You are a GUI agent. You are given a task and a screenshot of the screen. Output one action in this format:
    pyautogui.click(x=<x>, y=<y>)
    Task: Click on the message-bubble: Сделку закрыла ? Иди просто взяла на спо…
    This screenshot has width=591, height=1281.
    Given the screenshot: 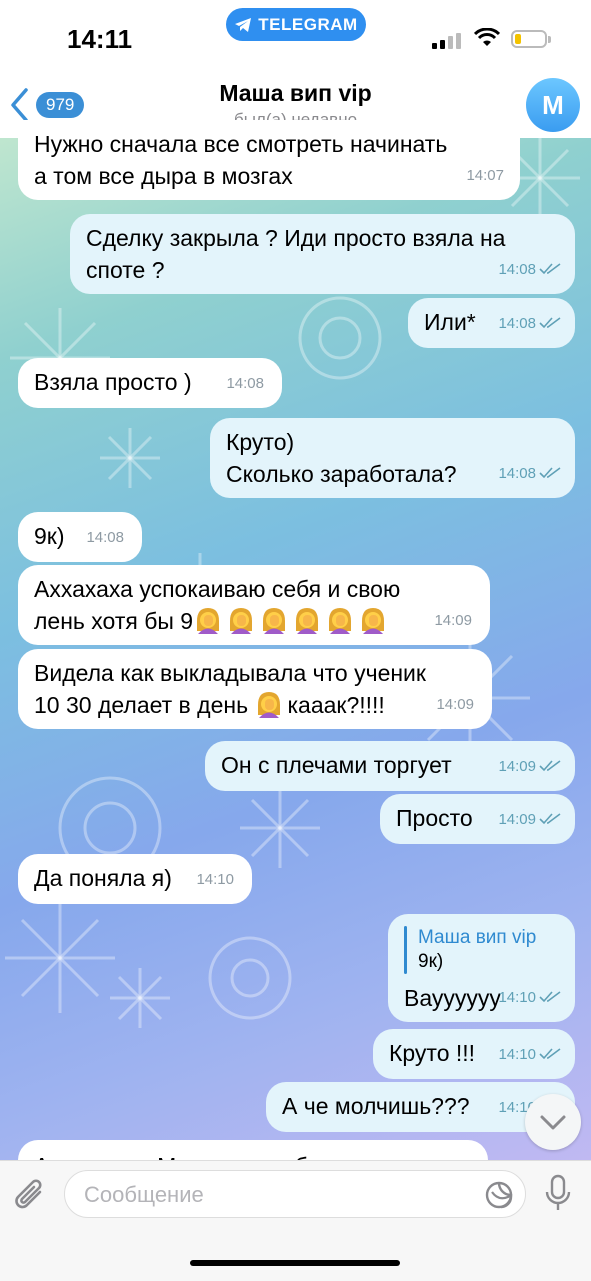 What is the action you would take?
    pyautogui.click(x=322, y=254)
    